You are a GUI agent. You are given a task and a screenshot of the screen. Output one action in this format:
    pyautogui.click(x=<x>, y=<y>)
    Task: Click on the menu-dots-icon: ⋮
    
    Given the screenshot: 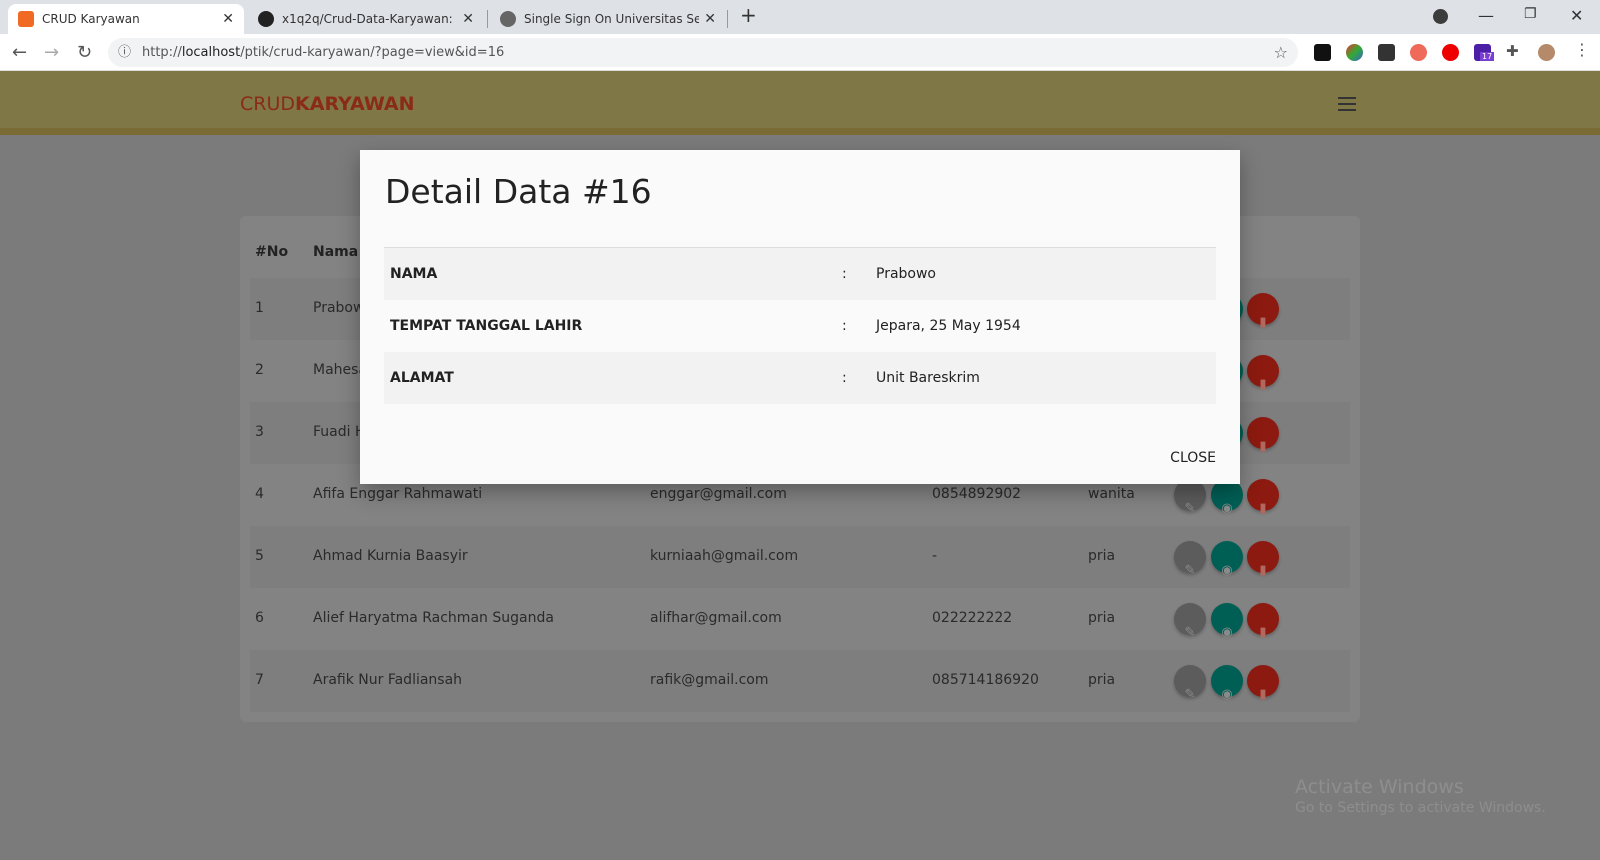 What is the action you would take?
    pyautogui.click(x=1582, y=49)
    